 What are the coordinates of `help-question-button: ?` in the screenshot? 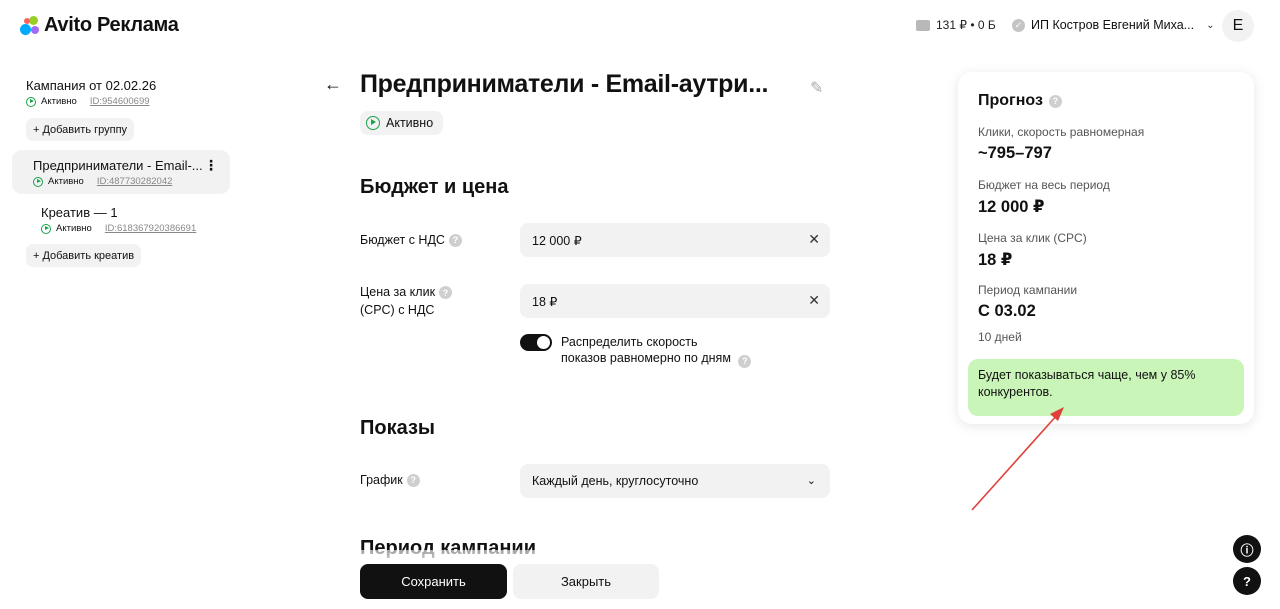 It's located at (1247, 581).